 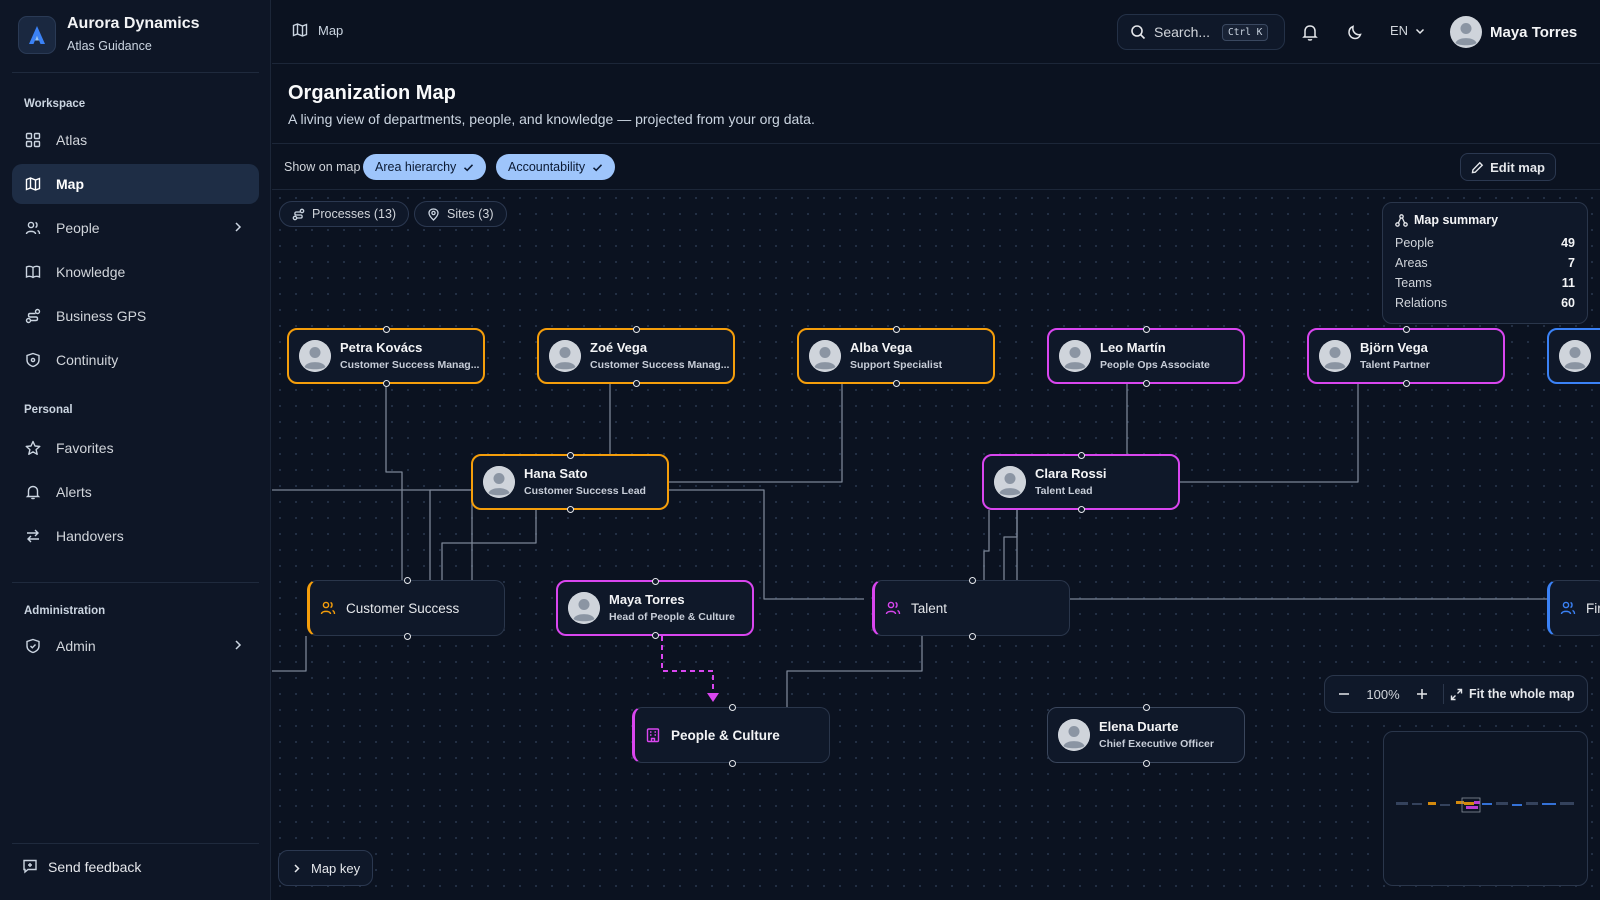 What do you see at coordinates (135, 140) in the screenshot?
I see `sidebar-item-atlas: Atlas` at bounding box center [135, 140].